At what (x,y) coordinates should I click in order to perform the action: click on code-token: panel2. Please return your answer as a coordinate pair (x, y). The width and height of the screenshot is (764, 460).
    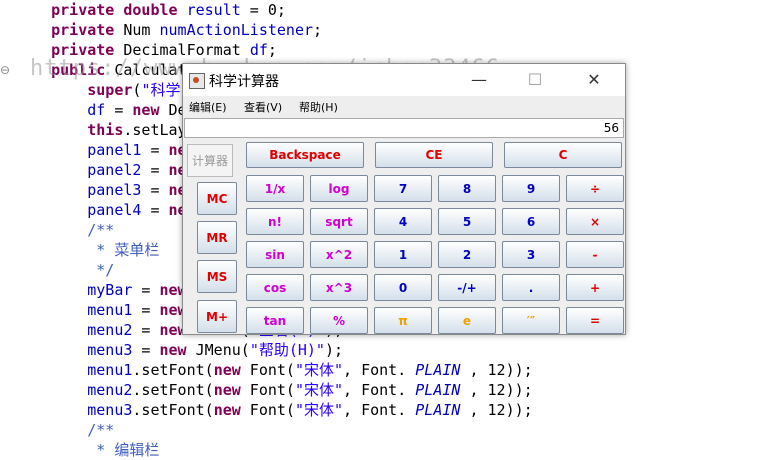
    Looking at the image, I should click on (114, 170).